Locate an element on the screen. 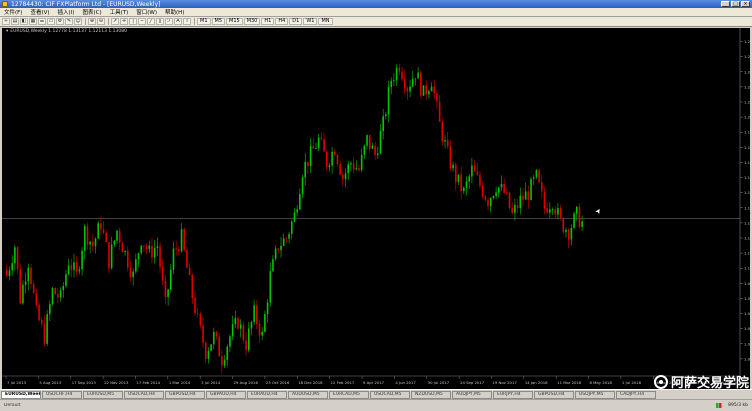  maximize-button: □ is located at coordinates (735, 4).